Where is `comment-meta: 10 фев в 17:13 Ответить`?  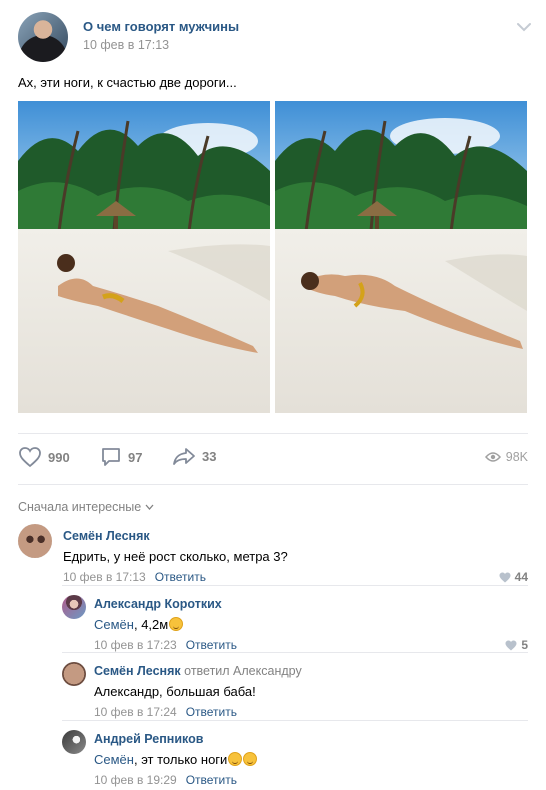 comment-meta: 10 фев в 17:13 Ответить is located at coordinates (134, 577).